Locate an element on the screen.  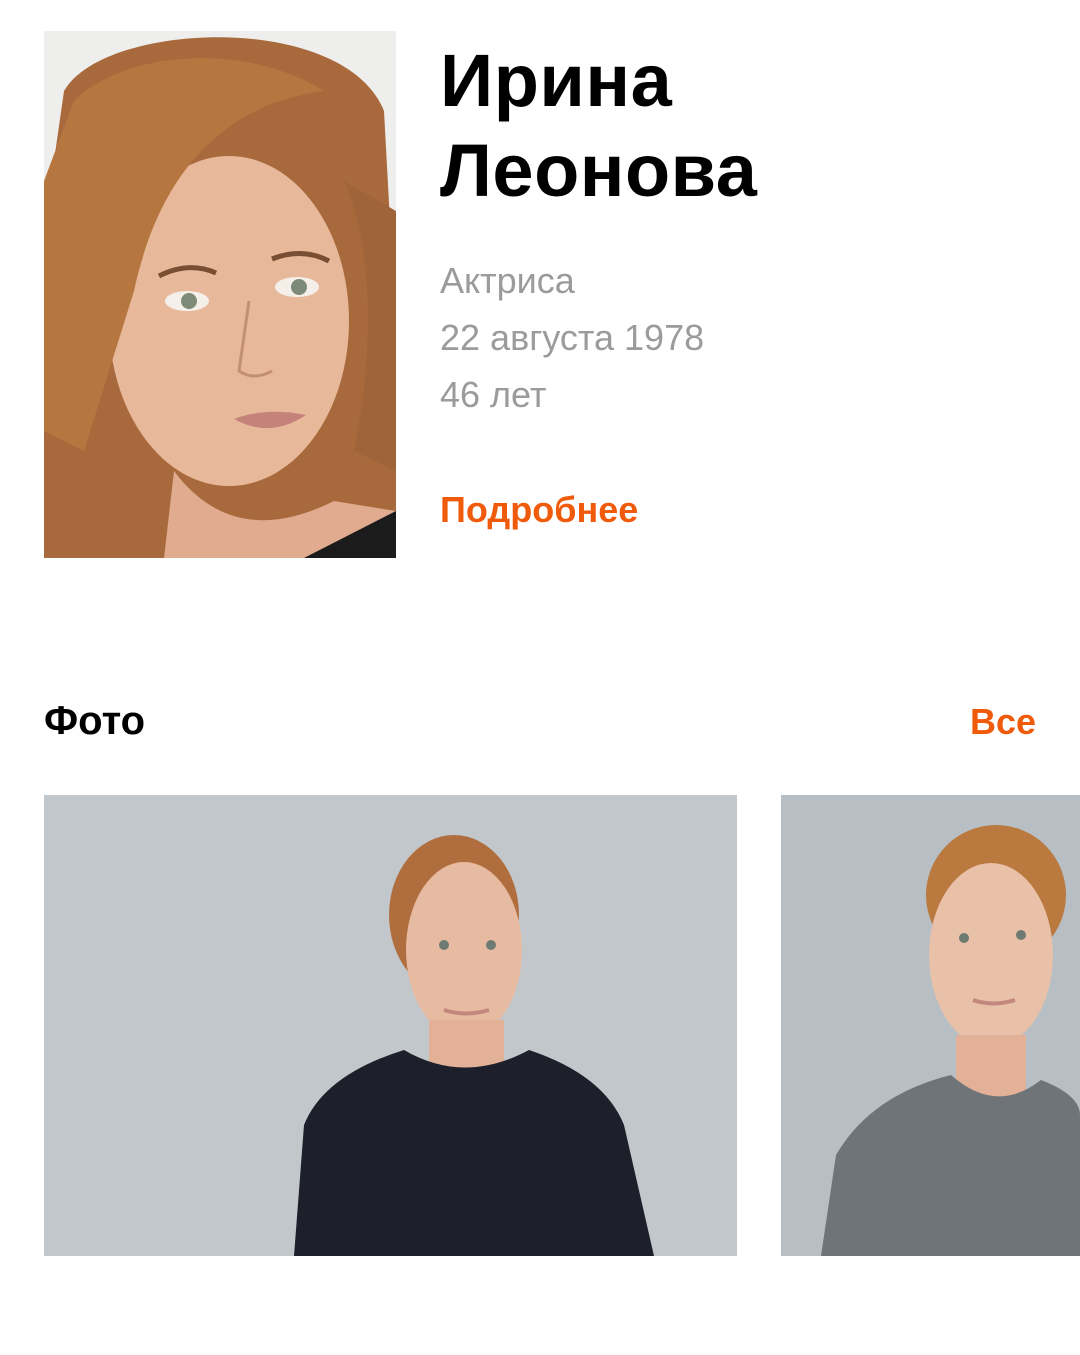
photo-thumbnail is located at coordinates (930, 1025).